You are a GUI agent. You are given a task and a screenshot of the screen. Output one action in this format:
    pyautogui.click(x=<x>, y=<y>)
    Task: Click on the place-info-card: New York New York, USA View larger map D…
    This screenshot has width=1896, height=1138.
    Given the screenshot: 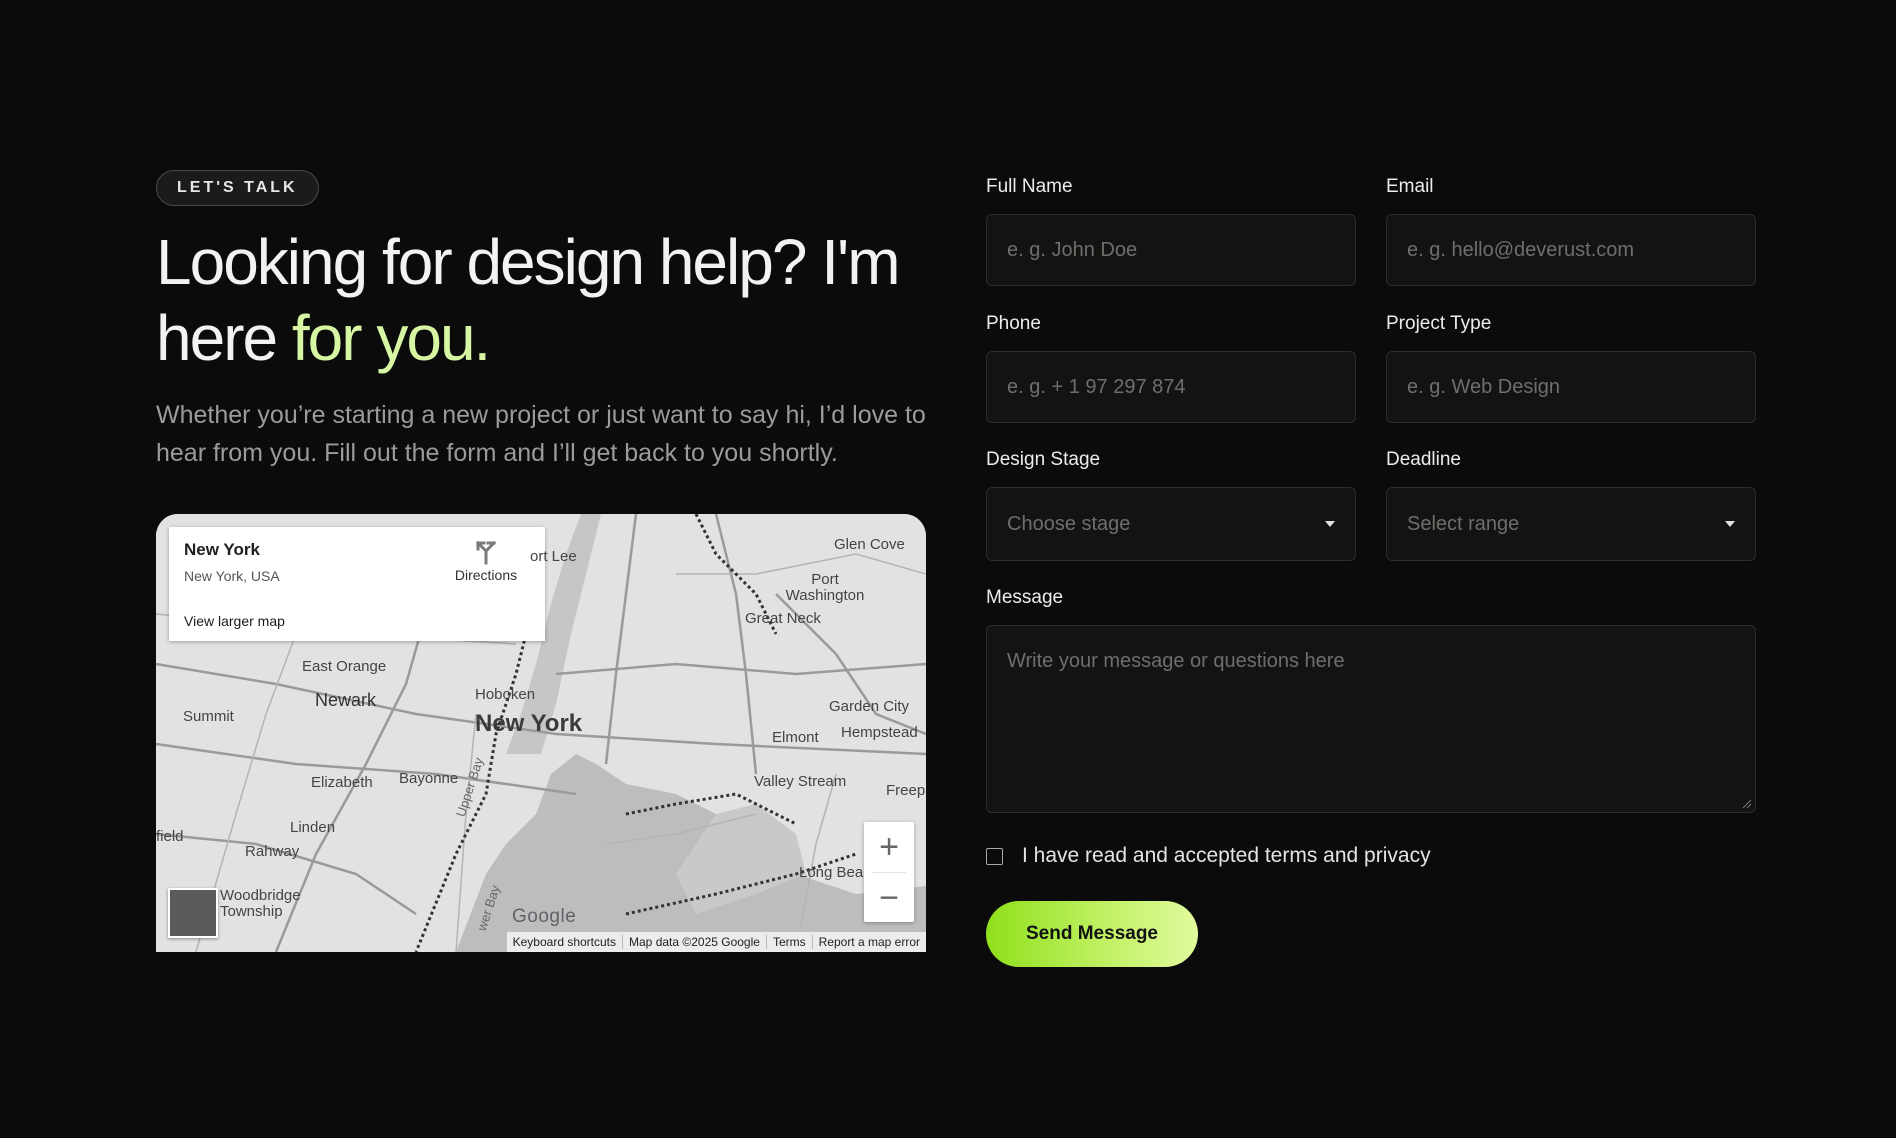 What is the action you would take?
    pyautogui.click(x=357, y=584)
    